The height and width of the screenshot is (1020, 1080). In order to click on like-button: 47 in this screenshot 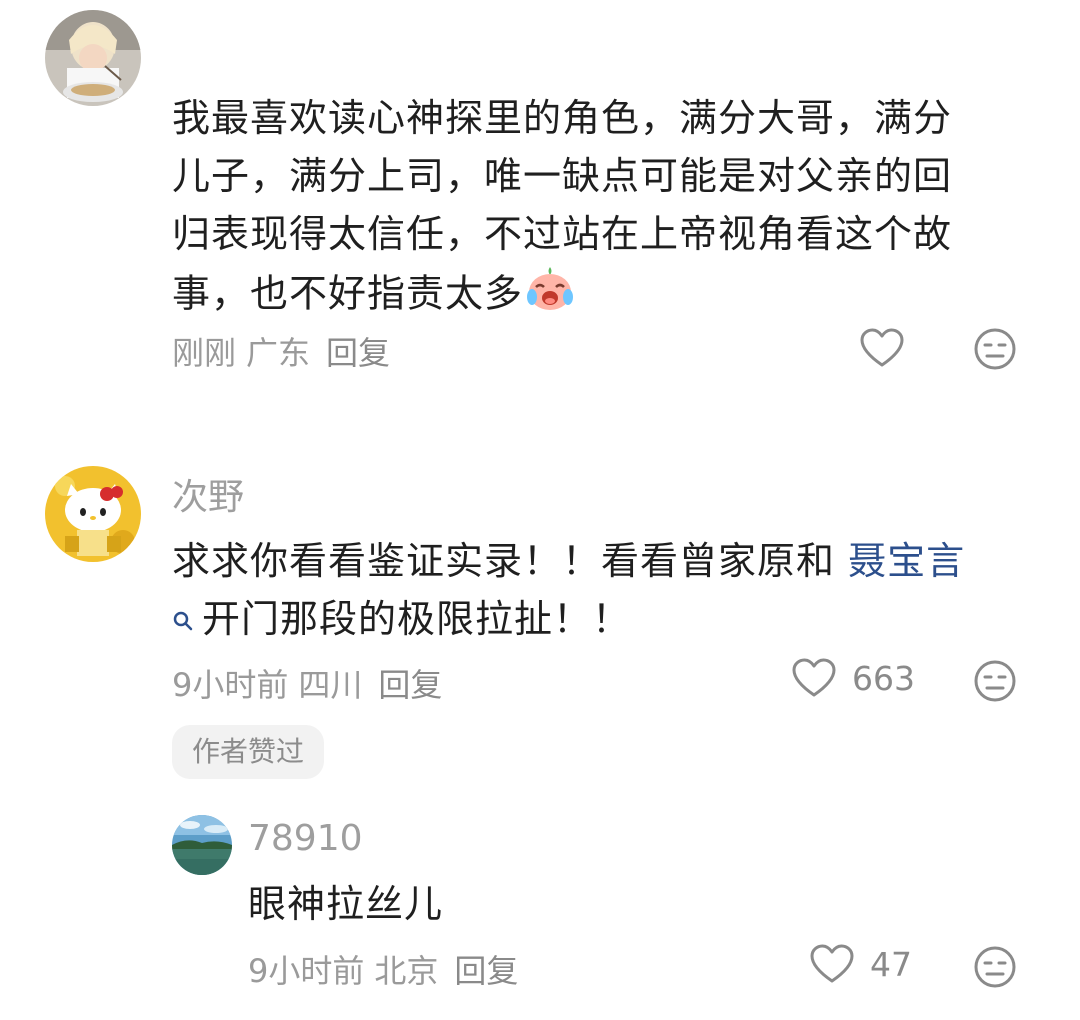, I will do `click(861, 964)`.